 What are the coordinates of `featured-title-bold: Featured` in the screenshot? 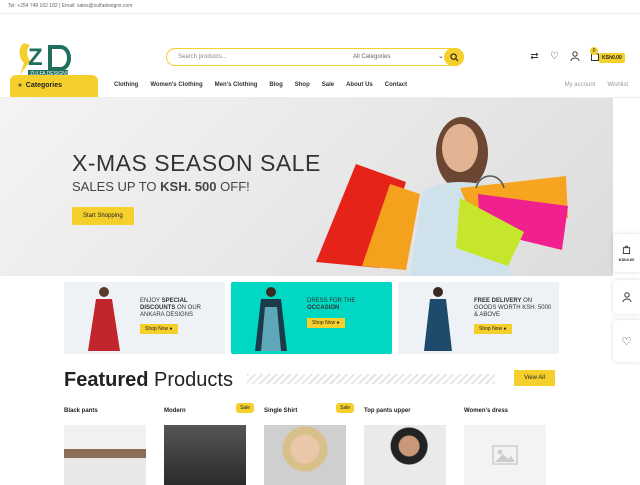 It's located at (106, 380).